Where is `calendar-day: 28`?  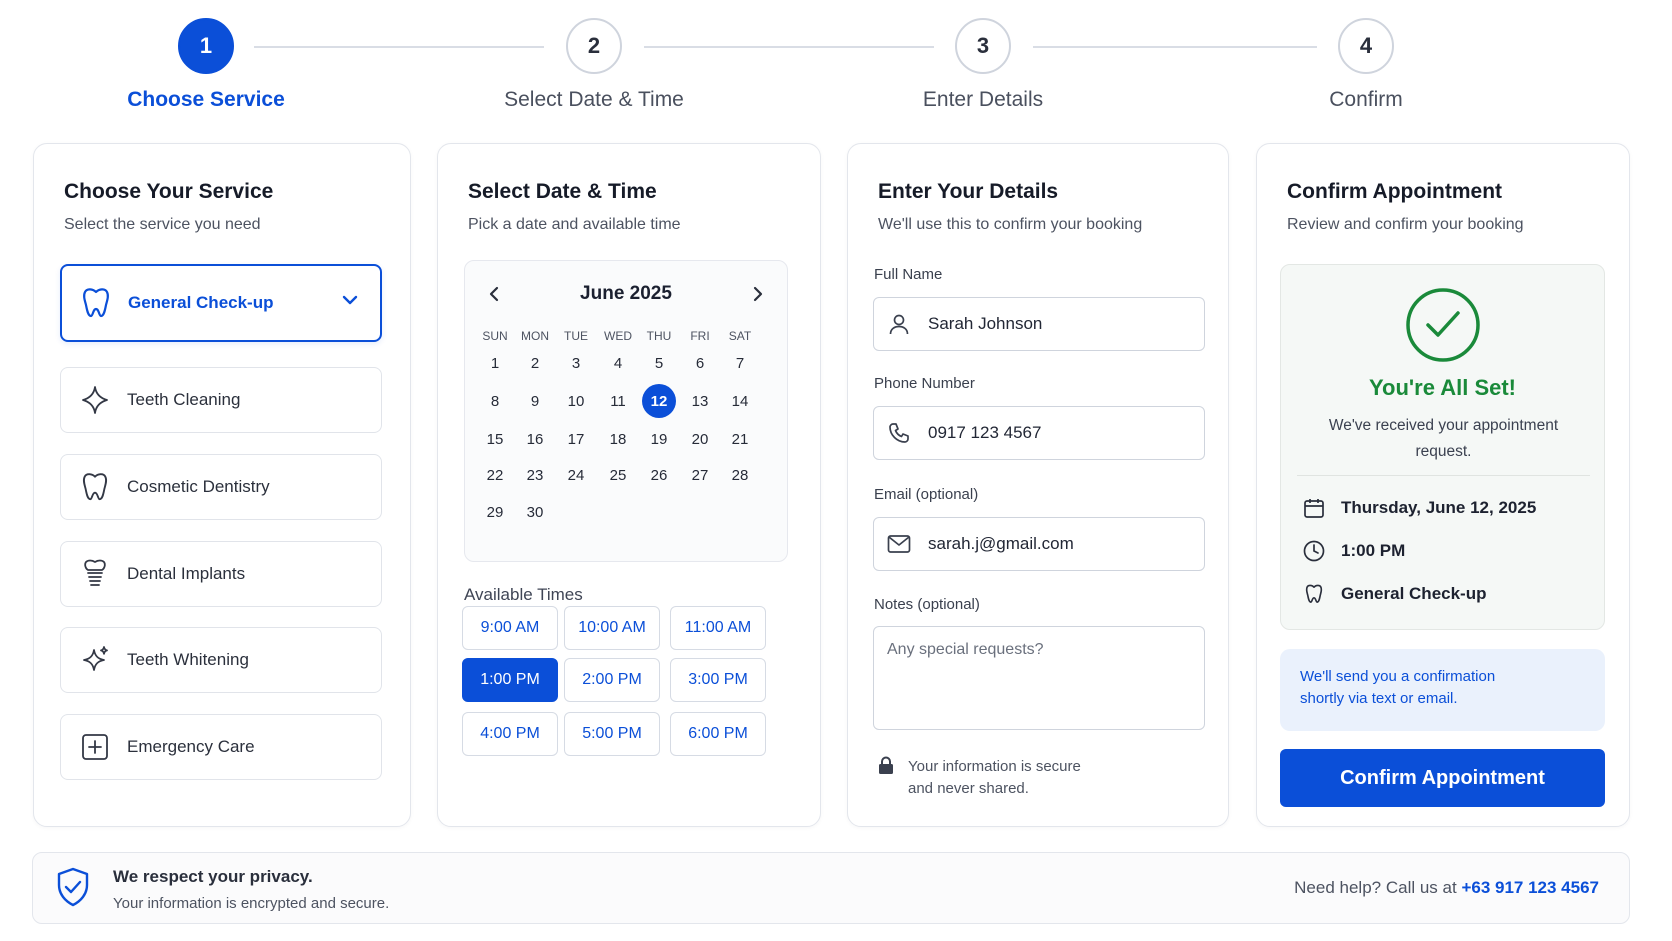 calendar-day: 28 is located at coordinates (740, 475).